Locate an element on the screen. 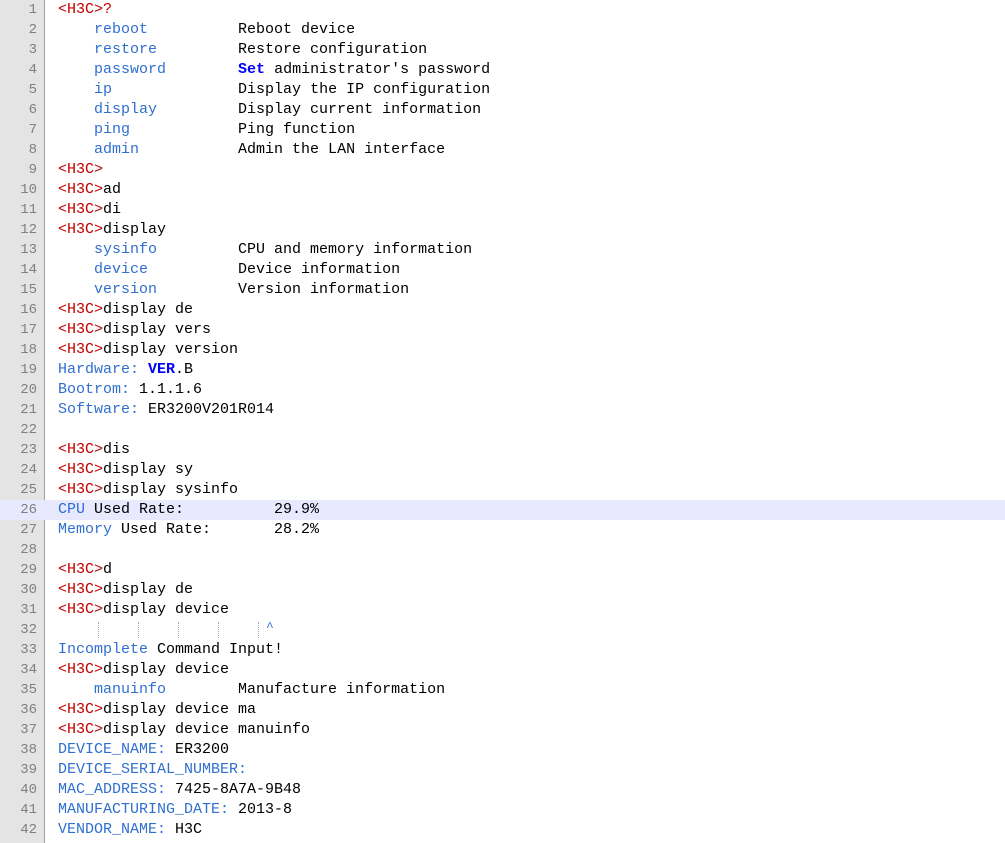  line-content: <H3C>display device ma is located at coordinates (157, 710).